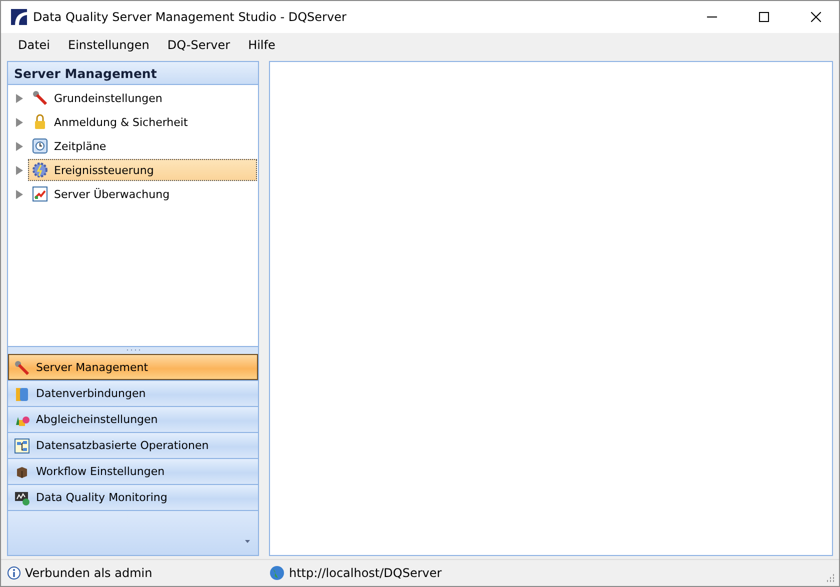 This screenshot has width=840, height=587. What do you see at coordinates (142, 170) in the screenshot?
I see `tree-item: Ereignissteuerung` at bounding box center [142, 170].